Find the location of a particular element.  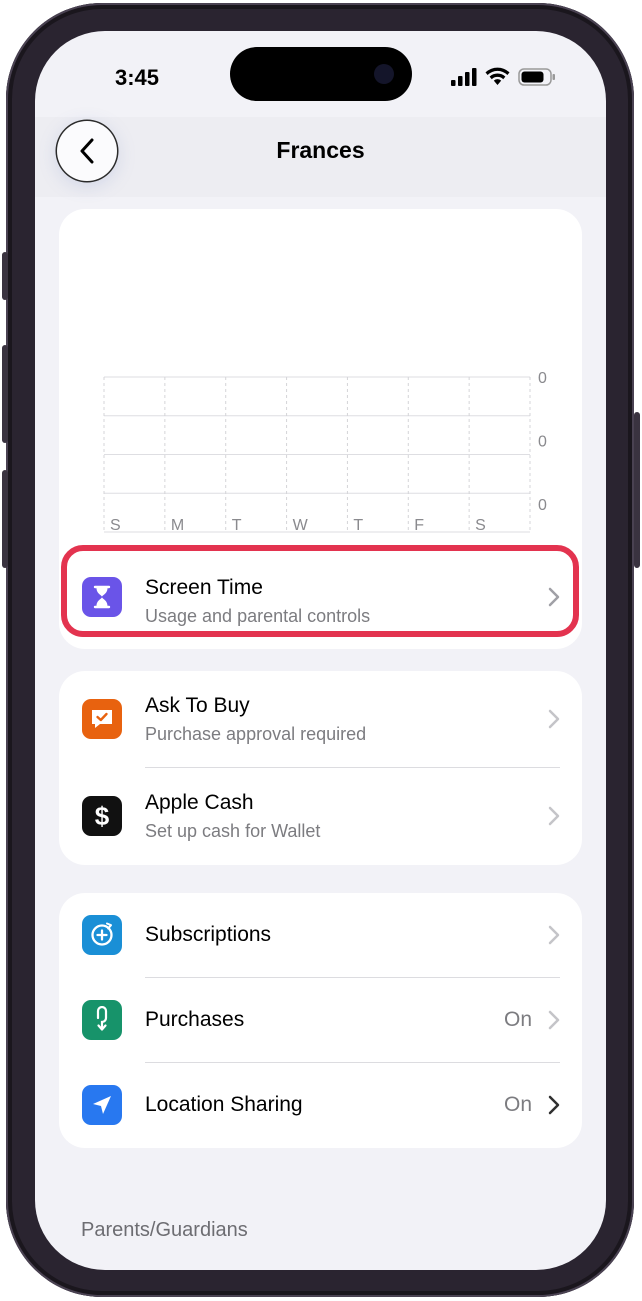

apple-cash-tile: $ is located at coordinates (102, 816).